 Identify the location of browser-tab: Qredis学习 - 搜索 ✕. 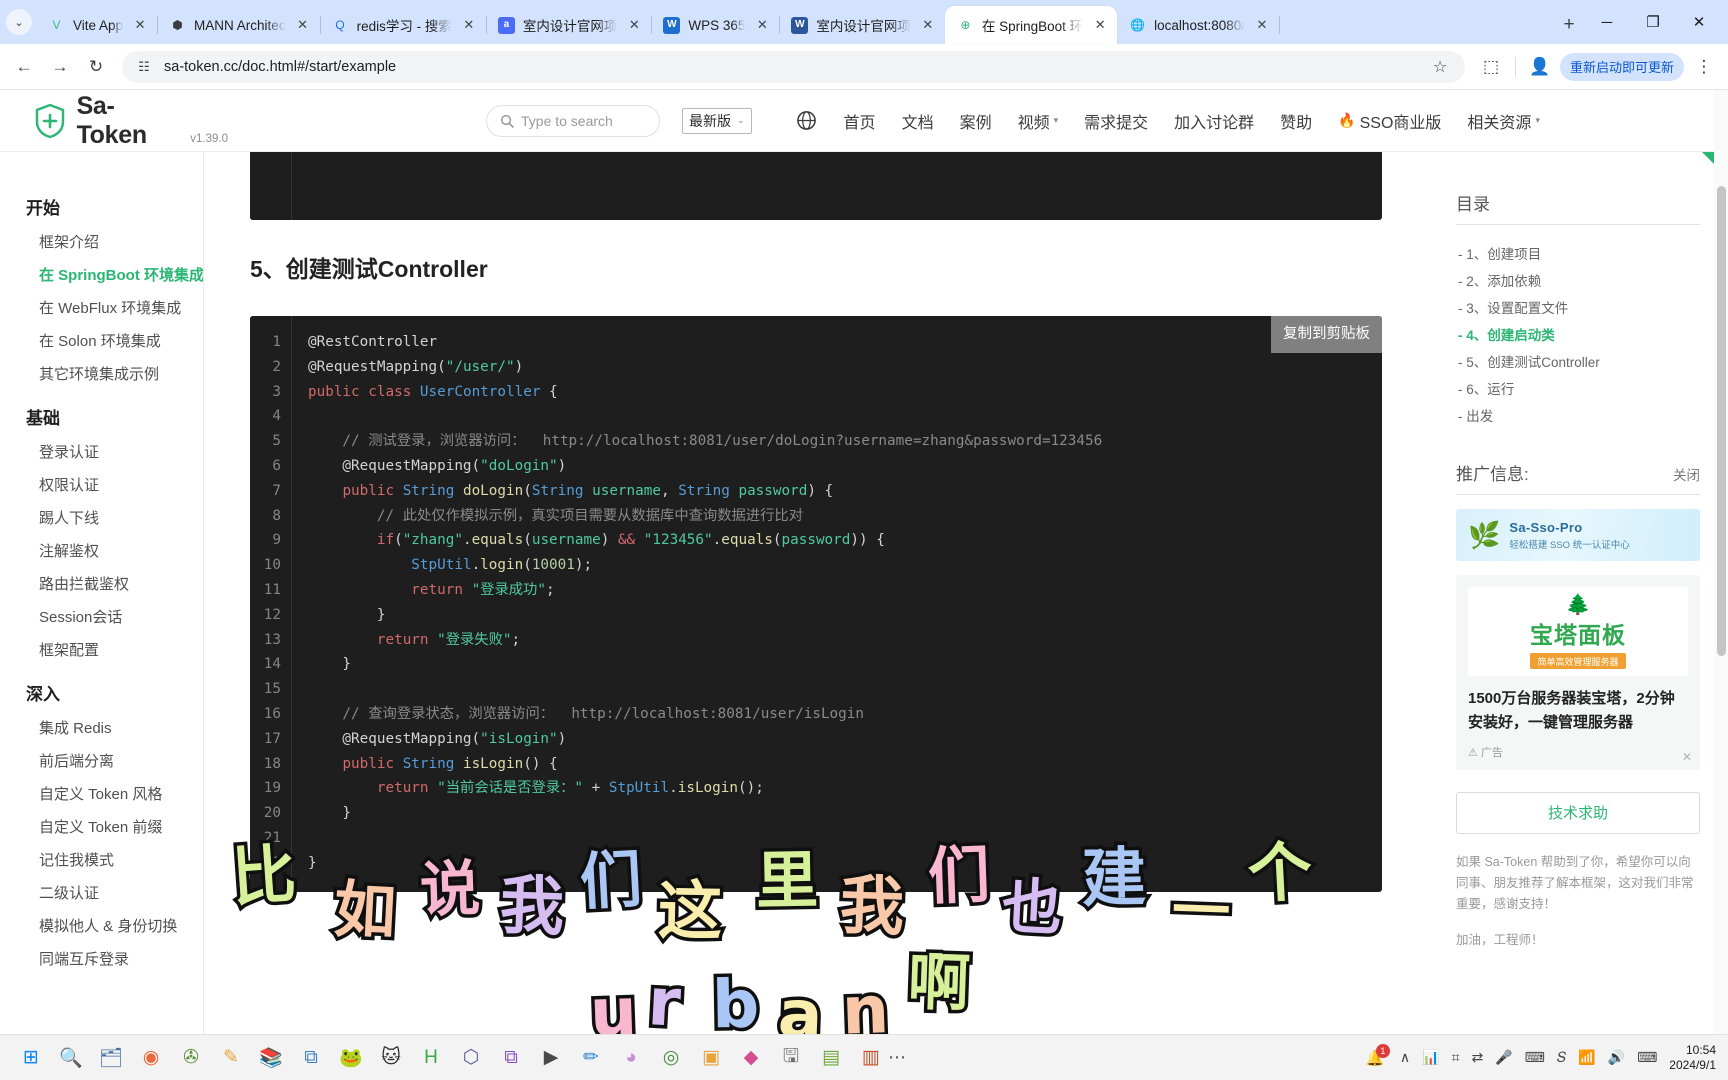
(404, 25).